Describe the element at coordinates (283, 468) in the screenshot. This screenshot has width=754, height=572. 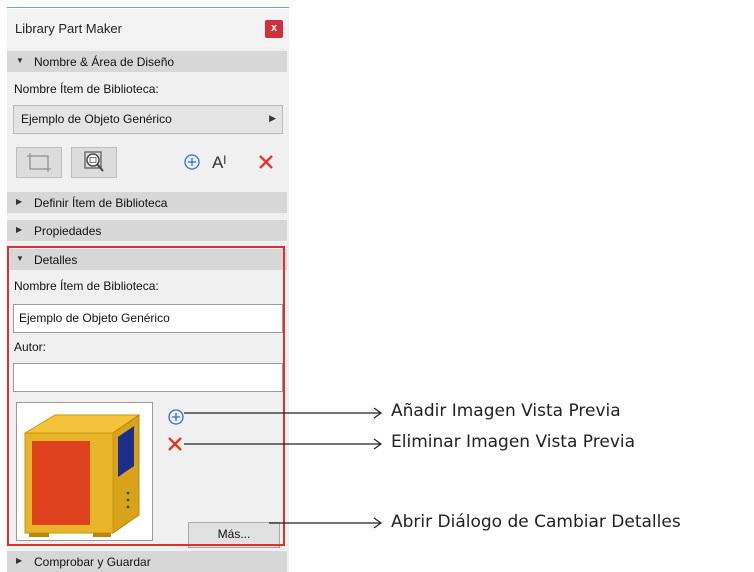
I see `callout-arrows` at that location.